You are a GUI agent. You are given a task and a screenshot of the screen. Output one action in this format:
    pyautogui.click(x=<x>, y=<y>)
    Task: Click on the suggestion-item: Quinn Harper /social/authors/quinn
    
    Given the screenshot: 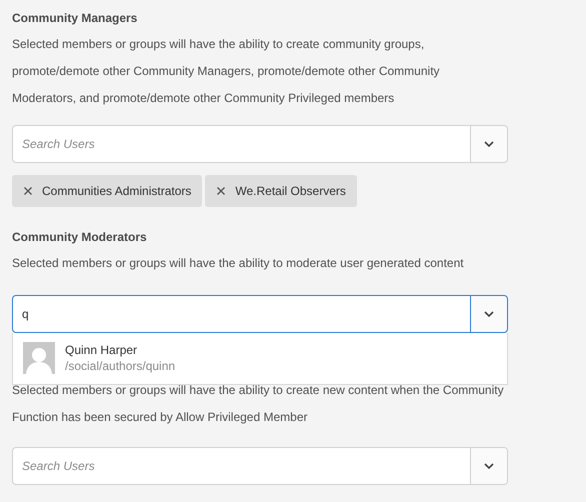 What is the action you would take?
    pyautogui.click(x=260, y=358)
    